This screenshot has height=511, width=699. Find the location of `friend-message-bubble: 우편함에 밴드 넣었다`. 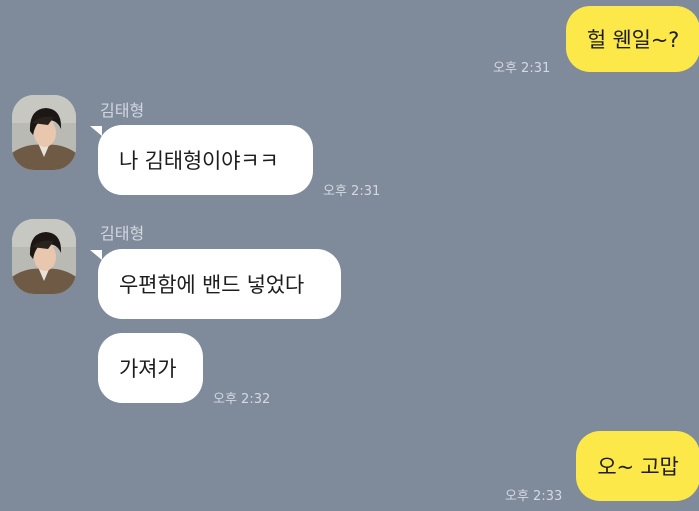

friend-message-bubble: 우편함에 밴드 넣었다 is located at coordinates (219, 284).